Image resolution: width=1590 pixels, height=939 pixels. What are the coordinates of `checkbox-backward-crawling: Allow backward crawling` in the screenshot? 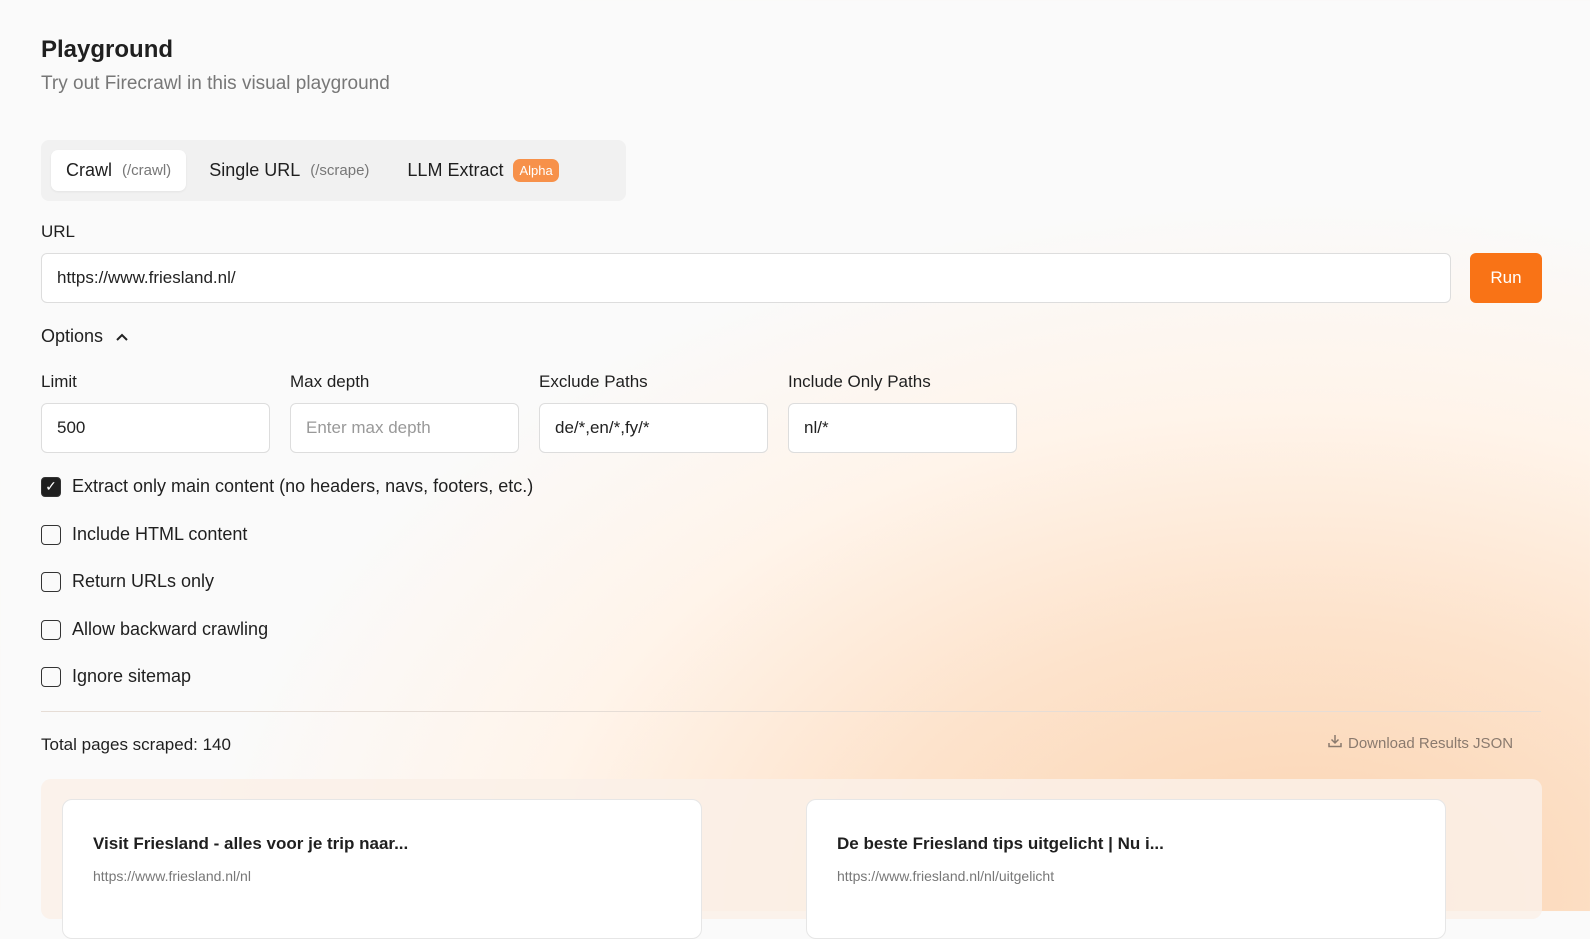 It's located at (154, 629).